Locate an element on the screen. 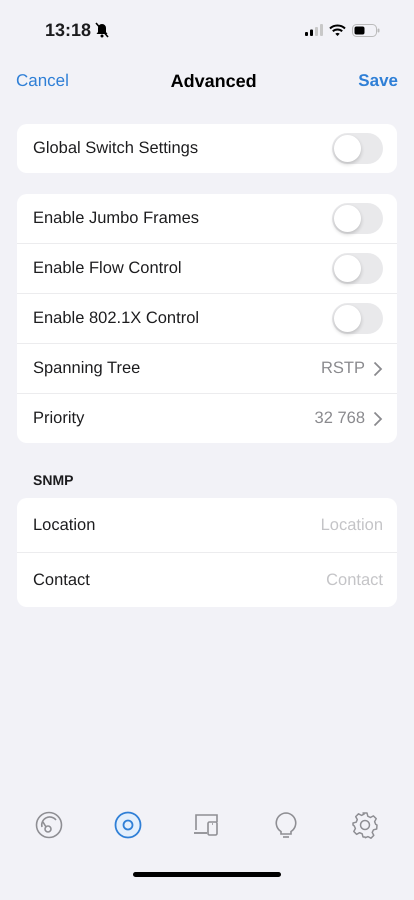 The width and height of the screenshot is (414, 900). row-label: Spanning Tree is located at coordinates (86, 368).